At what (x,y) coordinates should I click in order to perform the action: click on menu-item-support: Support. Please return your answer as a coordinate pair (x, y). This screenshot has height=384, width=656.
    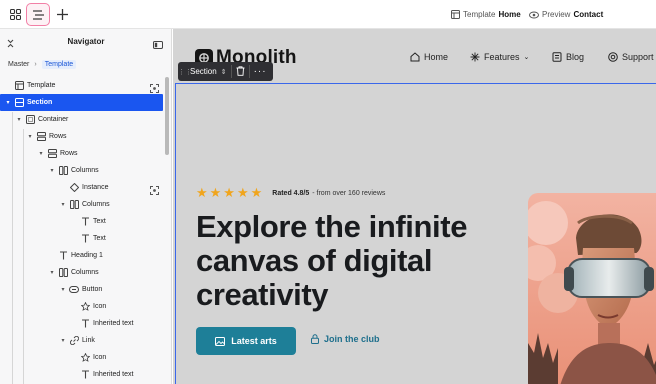
    Looking at the image, I should click on (631, 57).